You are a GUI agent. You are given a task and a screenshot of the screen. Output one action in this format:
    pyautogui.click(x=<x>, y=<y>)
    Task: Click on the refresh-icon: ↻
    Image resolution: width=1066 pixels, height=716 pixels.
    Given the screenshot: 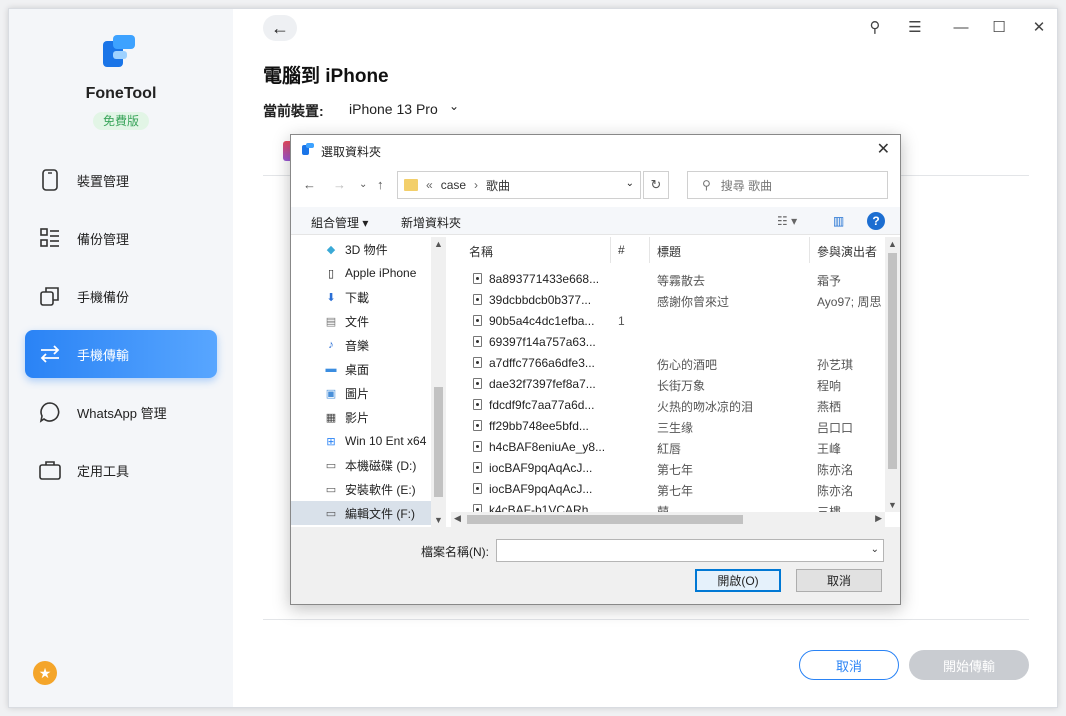 What is the action you would take?
    pyautogui.click(x=656, y=185)
    